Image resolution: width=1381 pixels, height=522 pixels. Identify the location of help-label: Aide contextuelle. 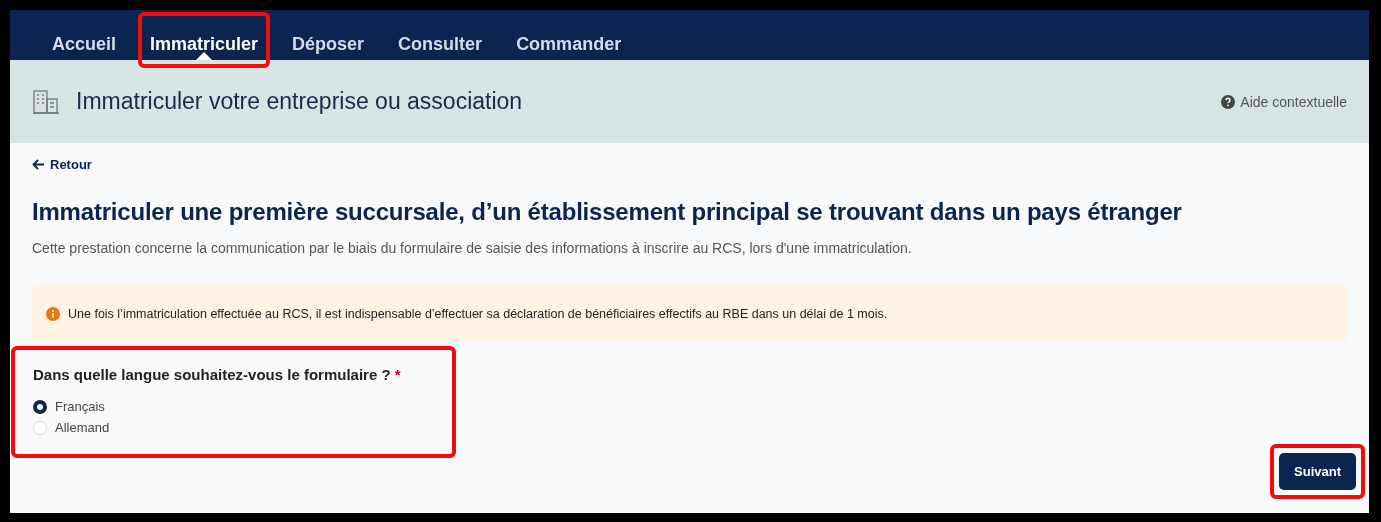
(1293, 101).